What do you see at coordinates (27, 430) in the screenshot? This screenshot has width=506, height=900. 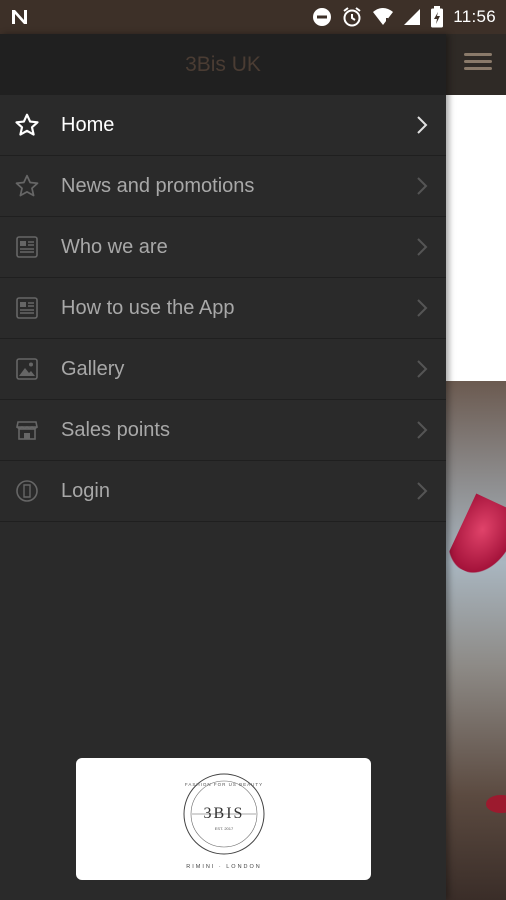 I see `store-icon` at bounding box center [27, 430].